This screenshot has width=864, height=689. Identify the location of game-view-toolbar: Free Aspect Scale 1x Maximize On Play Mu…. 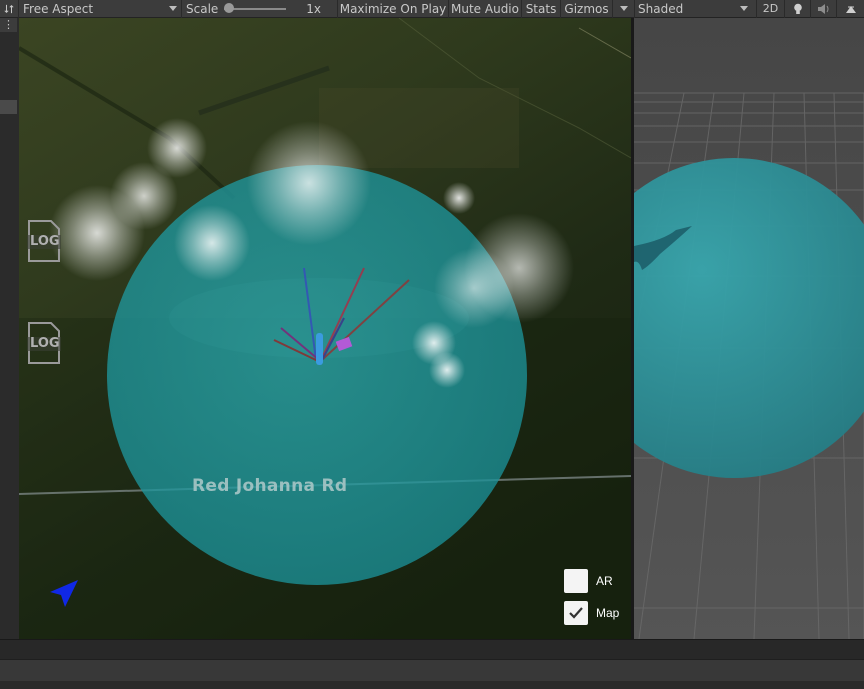
(317, 9).